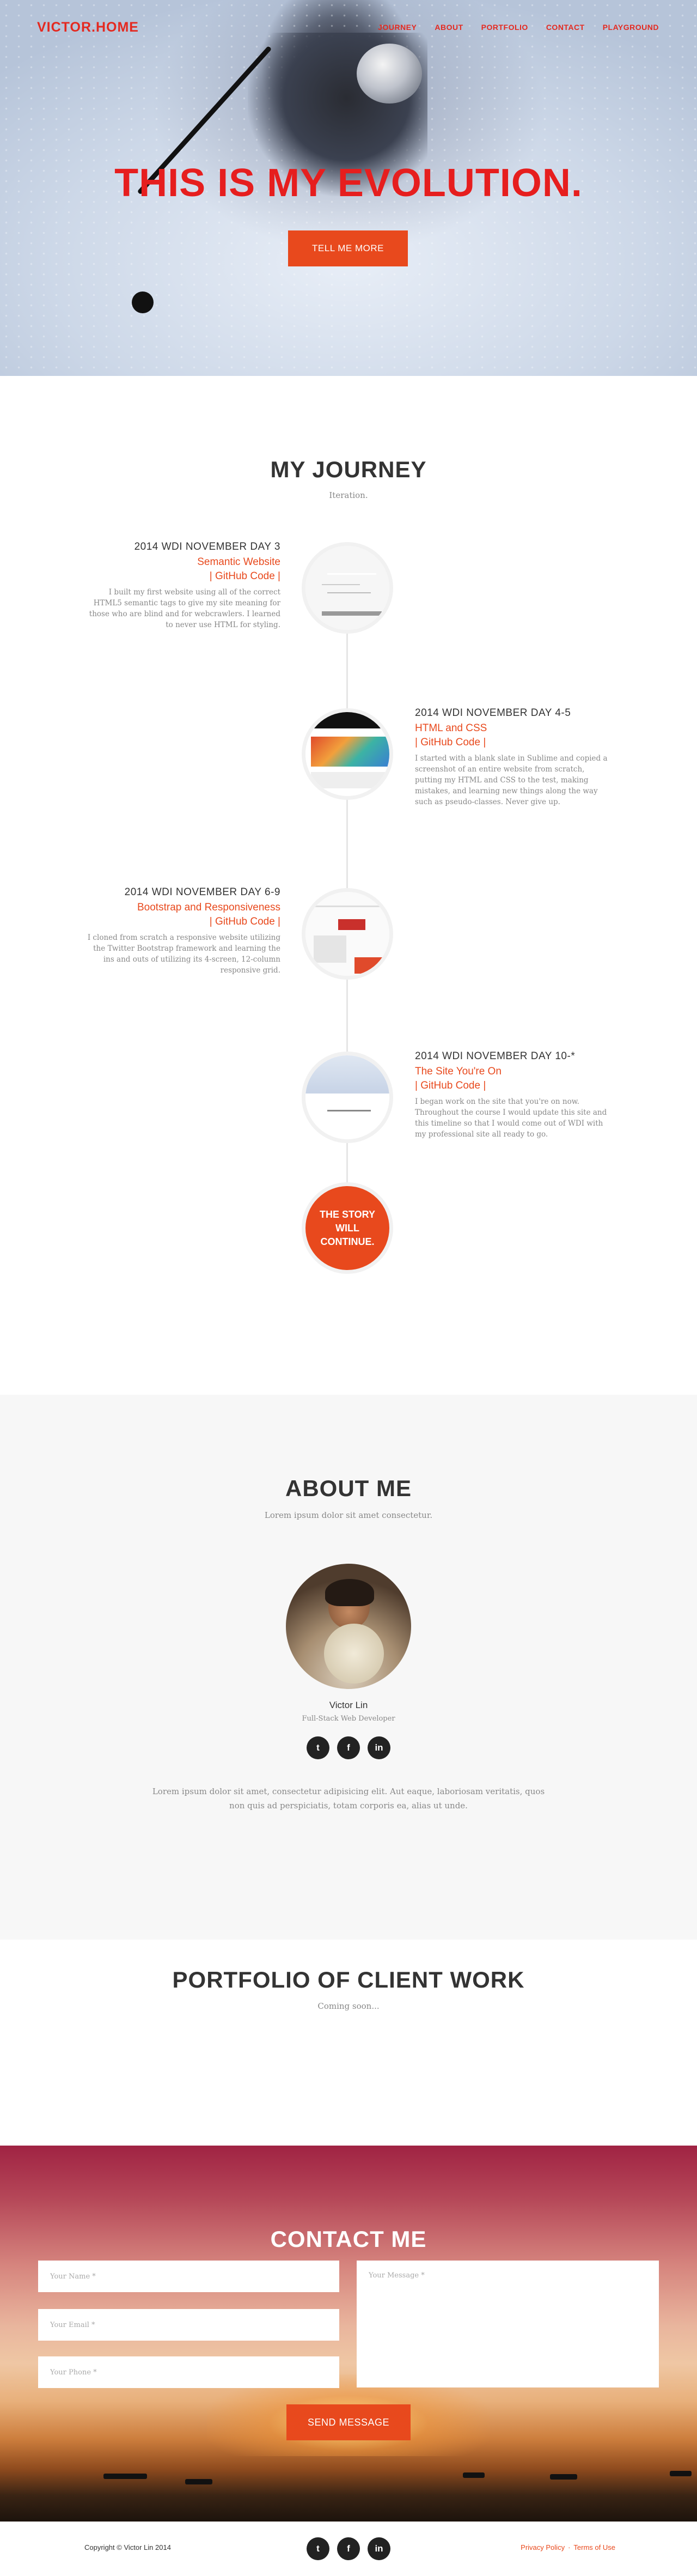  Describe the element at coordinates (348, 1979) in the screenshot. I see `portfolio-title: PORTFOLIO OF CLIENT WORK` at that location.